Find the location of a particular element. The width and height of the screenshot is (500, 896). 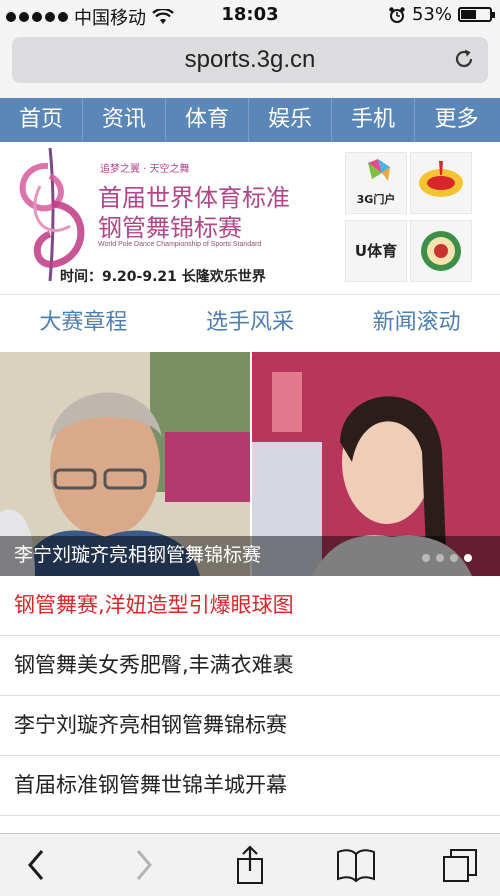

forward-icon is located at coordinates (144, 865).